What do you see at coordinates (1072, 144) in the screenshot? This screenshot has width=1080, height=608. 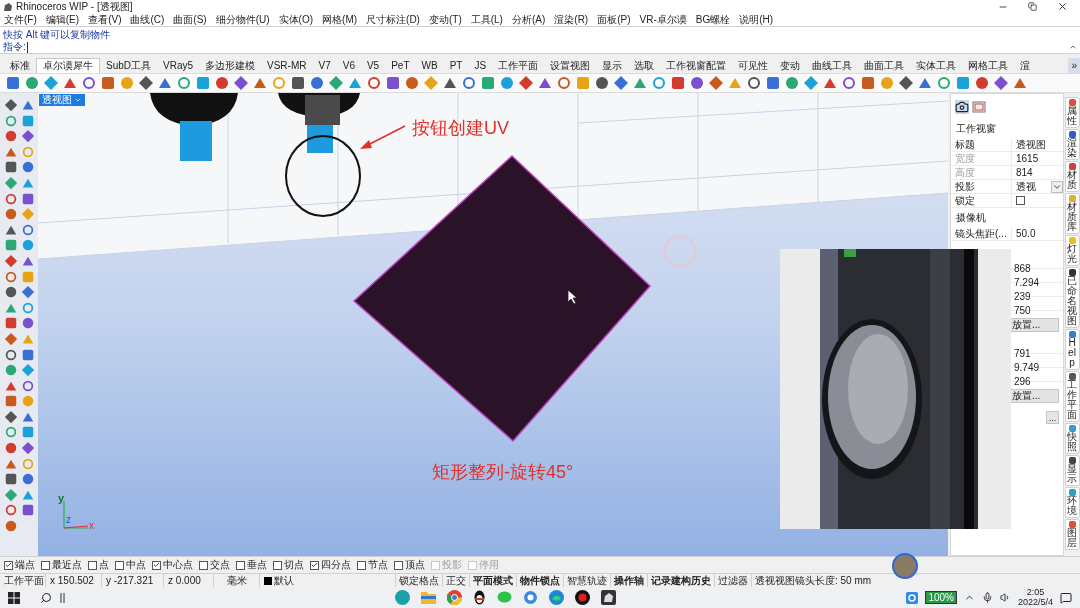 I see `panel-tab: 渲染` at bounding box center [1072, 144].